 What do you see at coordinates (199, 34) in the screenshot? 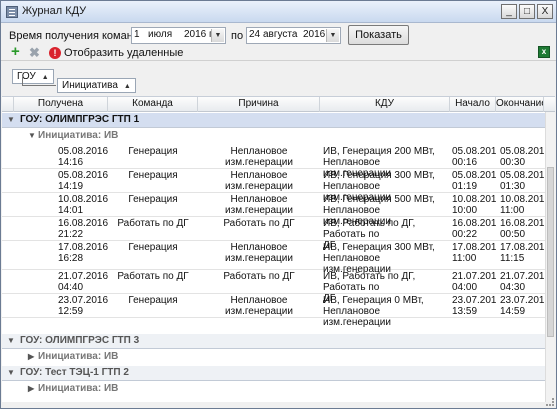
I see `from-year: 2016 г.` at bounding box center [199, 34].